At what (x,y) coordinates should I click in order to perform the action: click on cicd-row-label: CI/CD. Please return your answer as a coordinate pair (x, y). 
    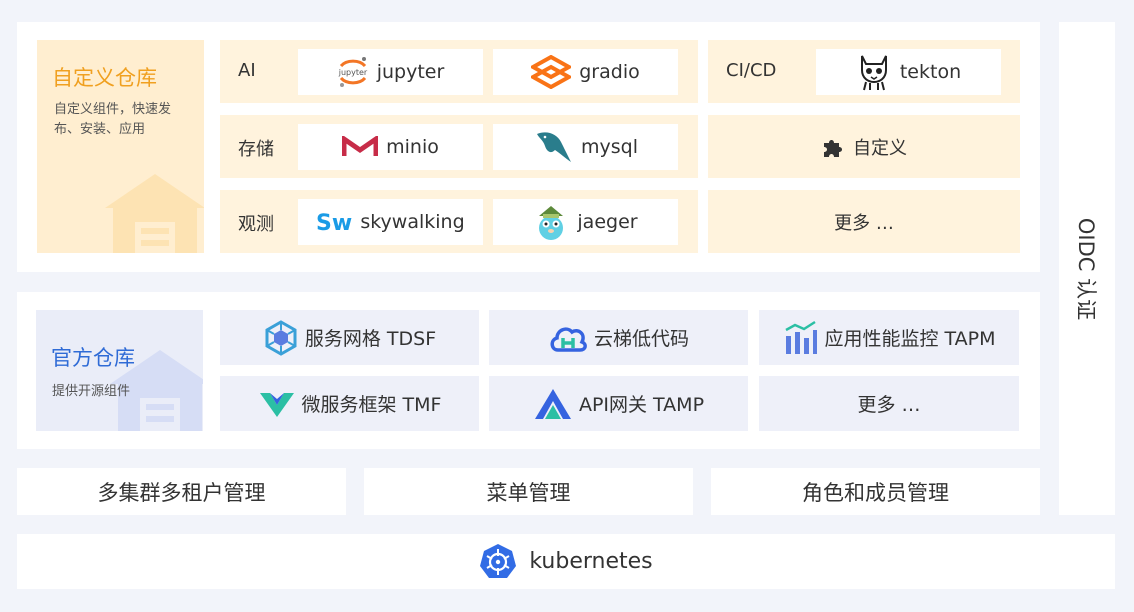
    Looking at the image, I should click on (751, 70).